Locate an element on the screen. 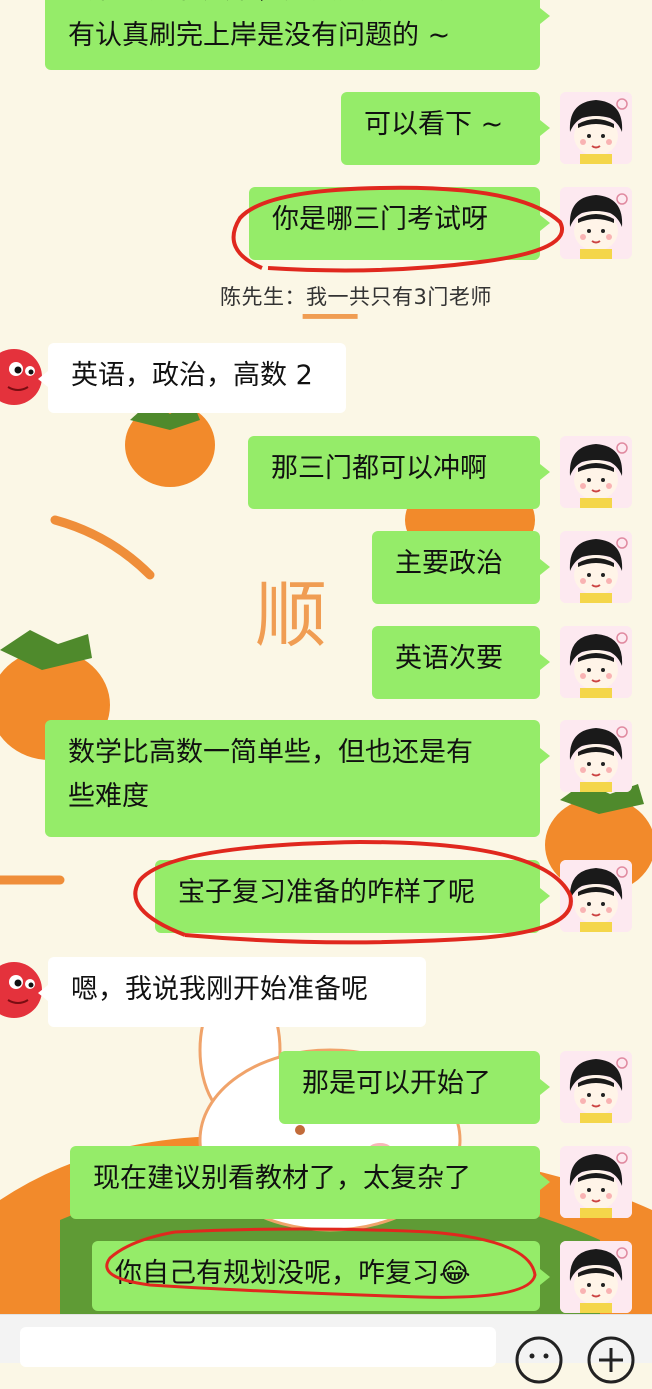 The height and width of the screenshot is (1389, 652). message-text: 现在建议别看教材了，太复杂了 is located at coordinates (282, 1178).